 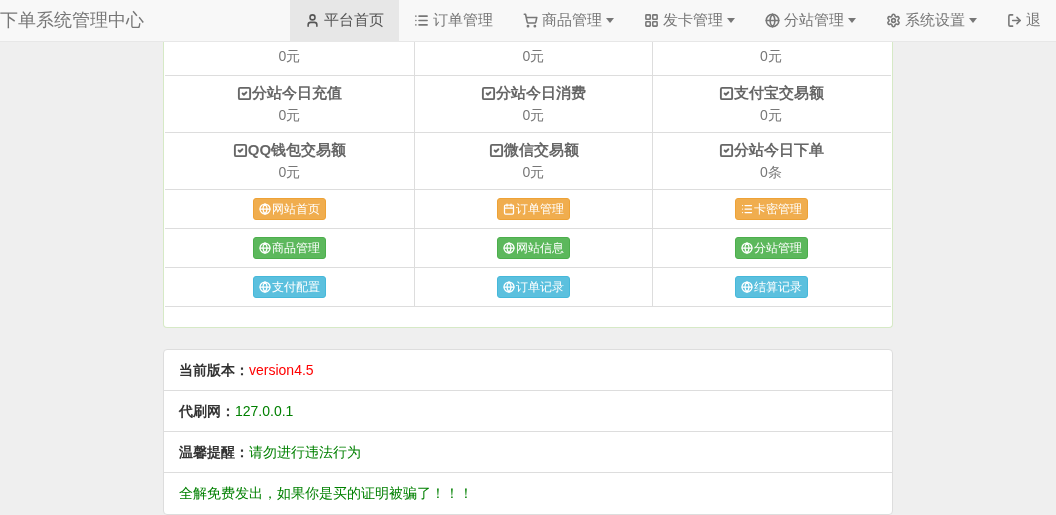 I want to click on nav-item: 平台首页, so click(x=344, y=20).